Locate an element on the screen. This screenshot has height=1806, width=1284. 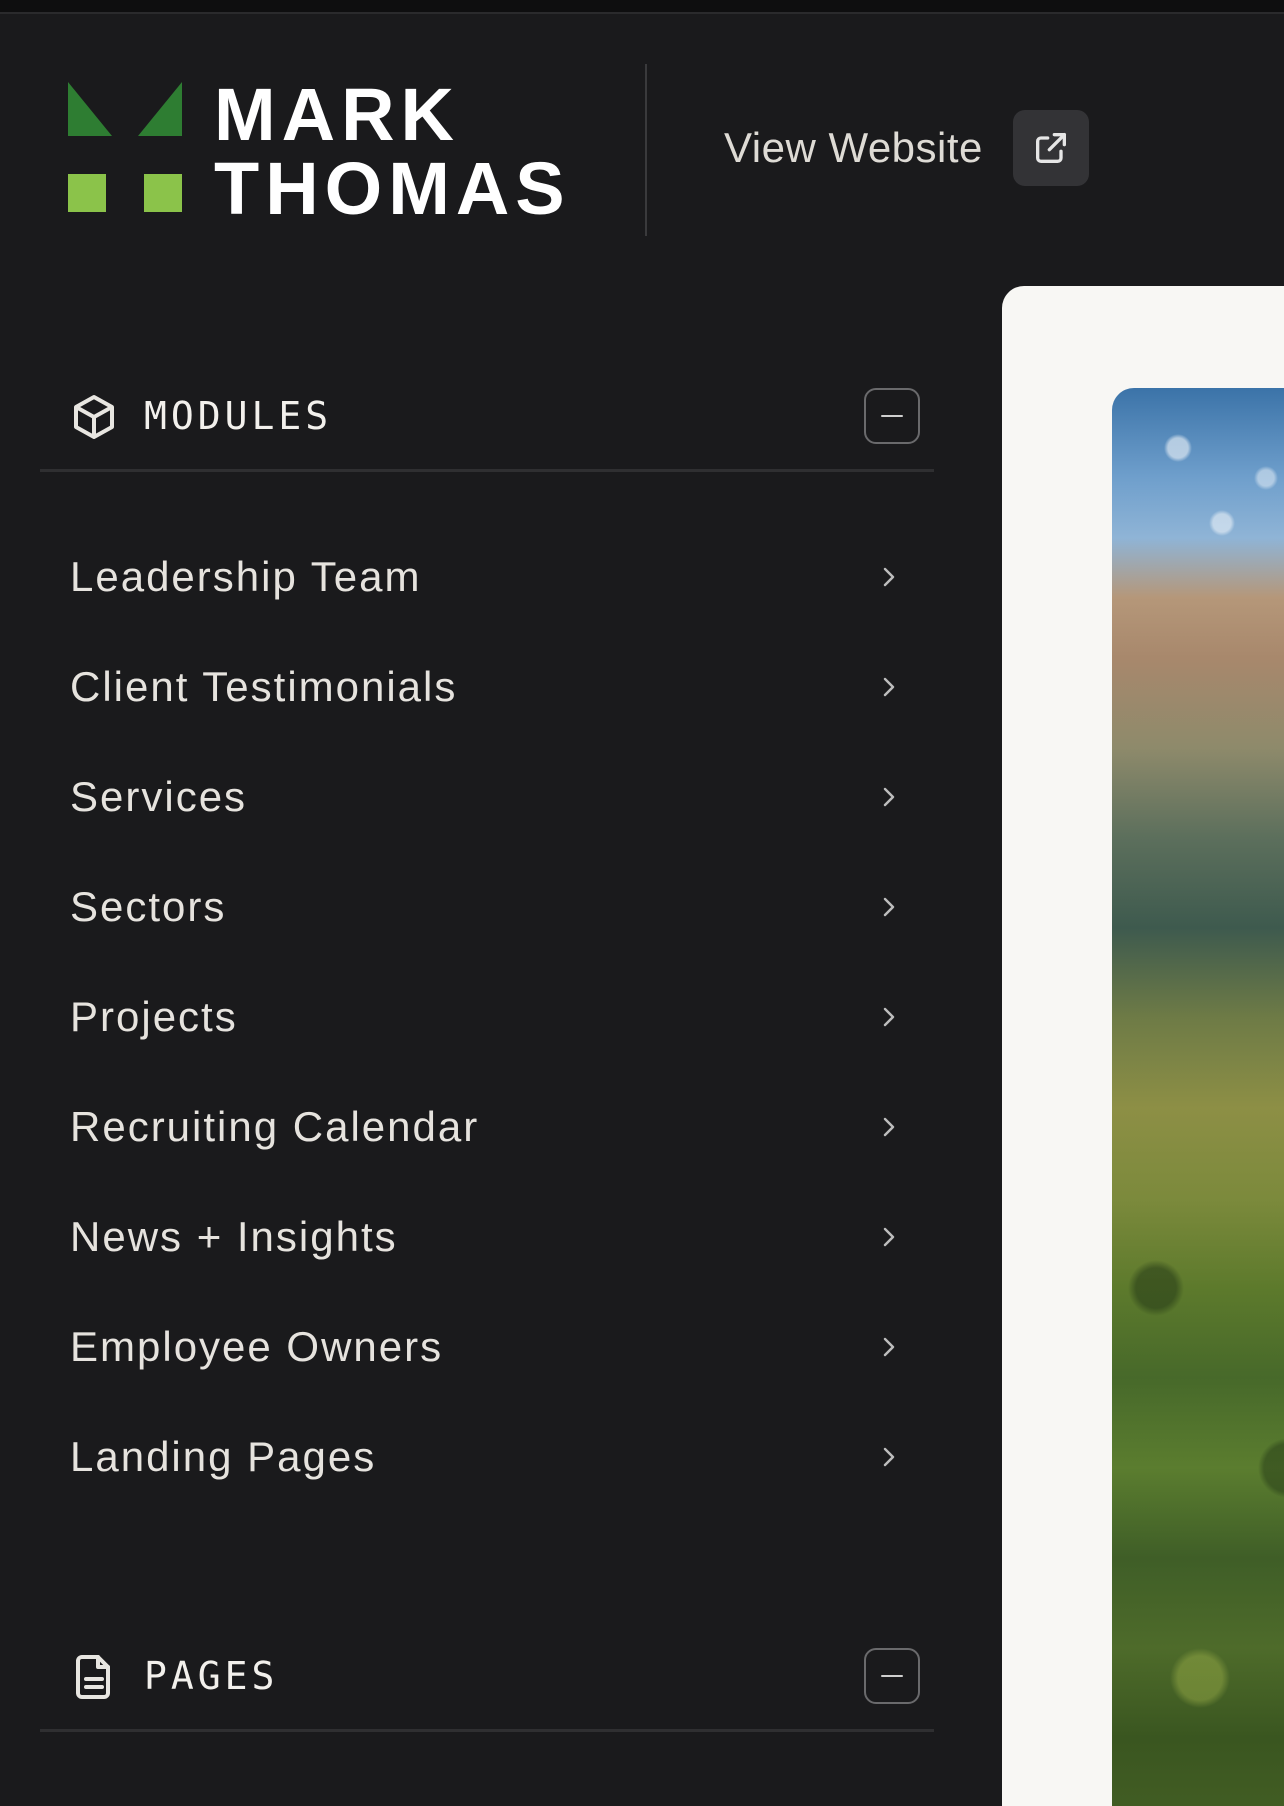
nav-item-projects: Projects is located at coordinates (487, 1017).